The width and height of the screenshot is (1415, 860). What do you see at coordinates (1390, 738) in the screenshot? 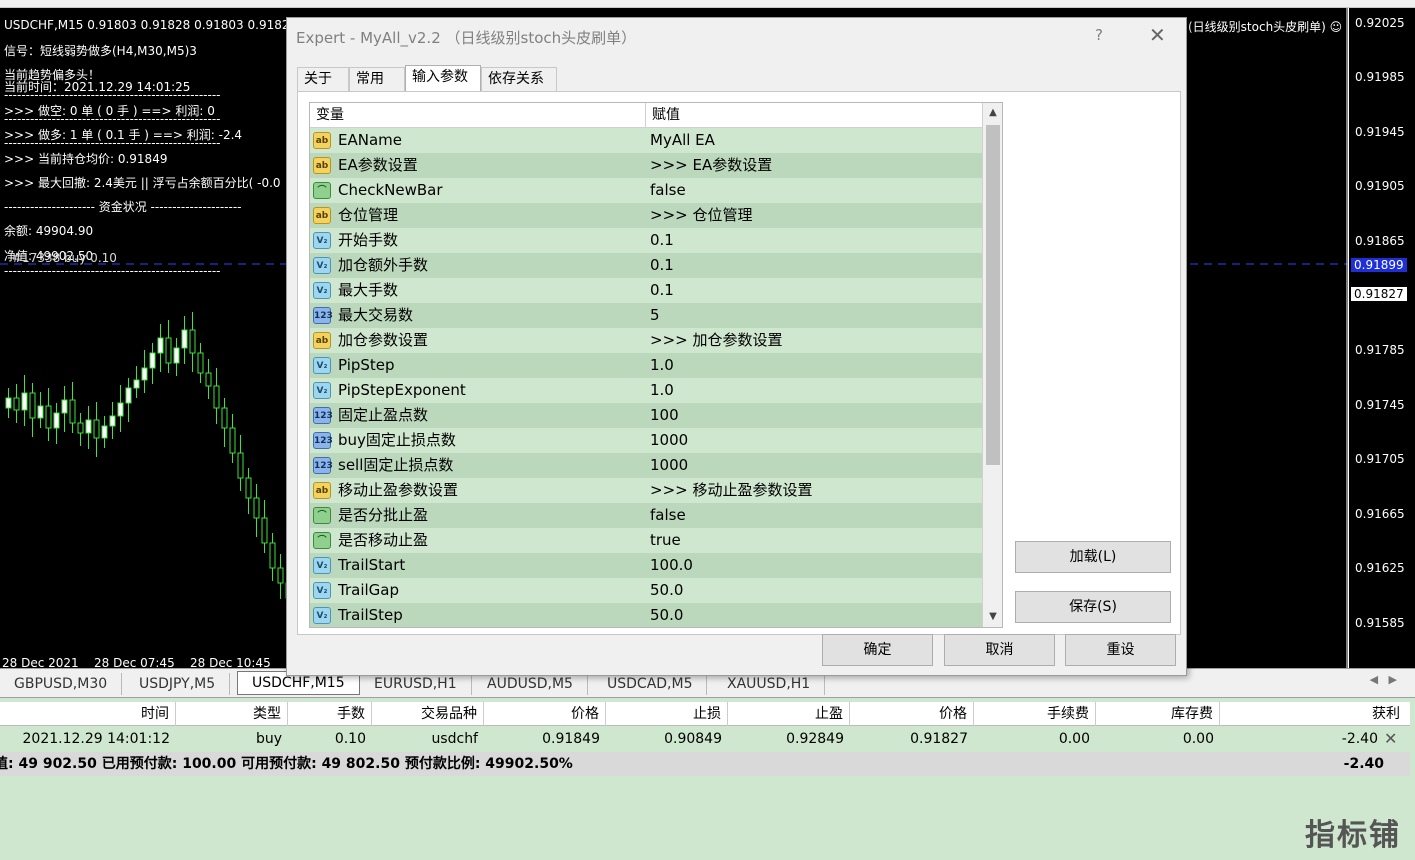
I see `close-order-icon: ✕` at bounding box center [1390, 738].